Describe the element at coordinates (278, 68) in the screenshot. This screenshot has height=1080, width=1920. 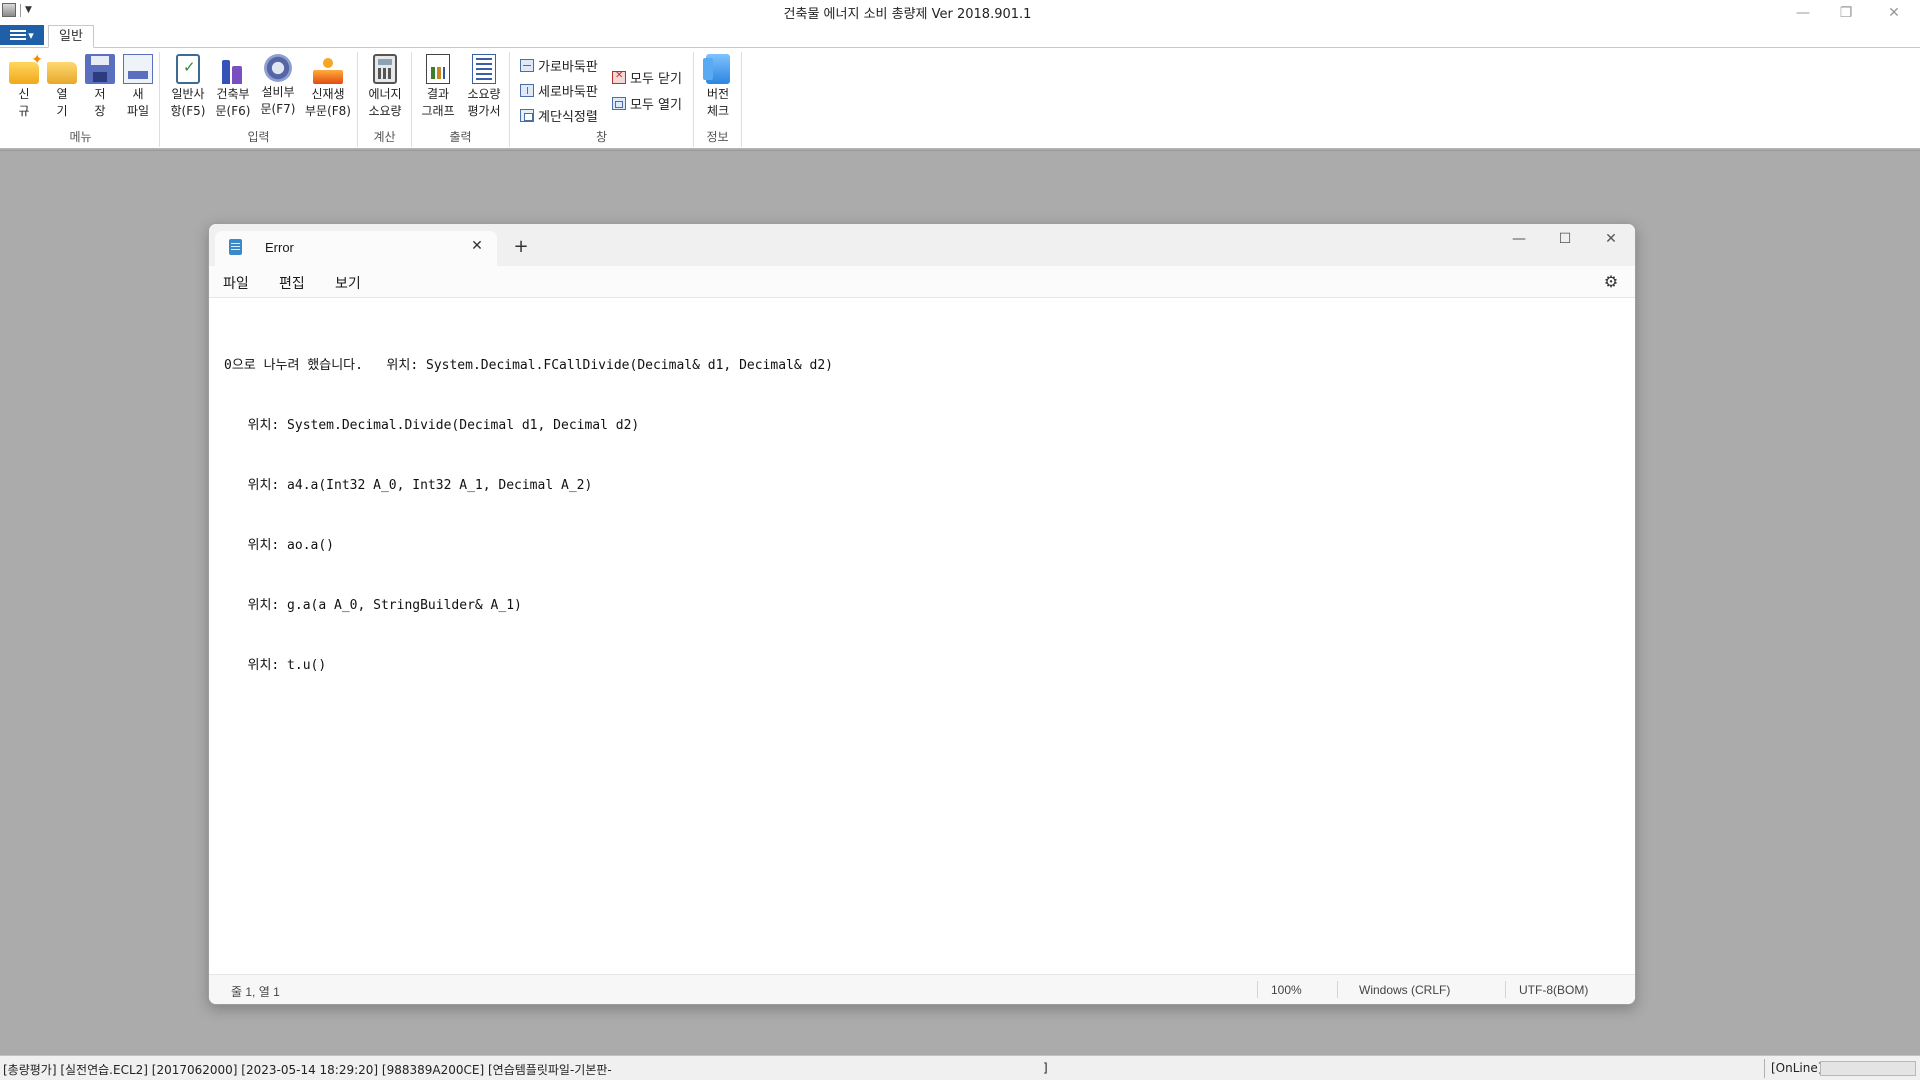
I see `fan-icon` at that location.